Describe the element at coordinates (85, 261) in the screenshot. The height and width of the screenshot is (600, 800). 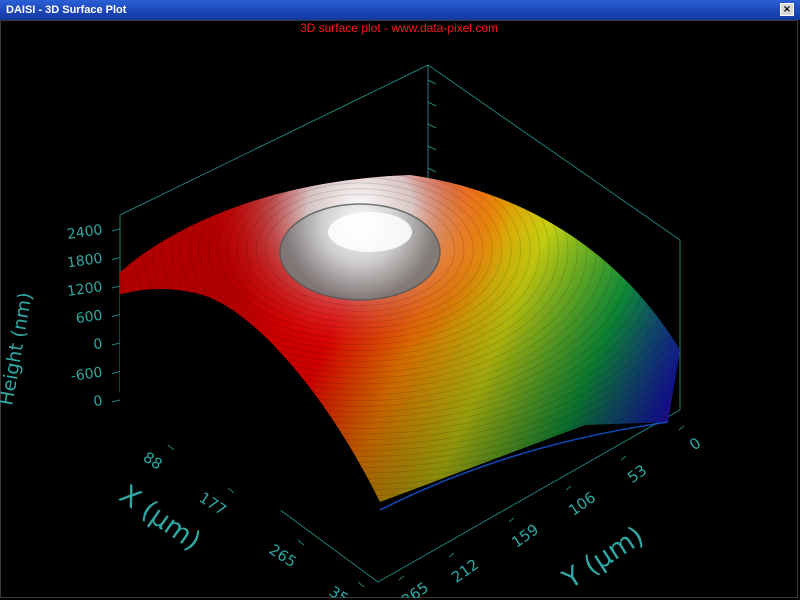
I see `z-tick-label: 1800` at that location.